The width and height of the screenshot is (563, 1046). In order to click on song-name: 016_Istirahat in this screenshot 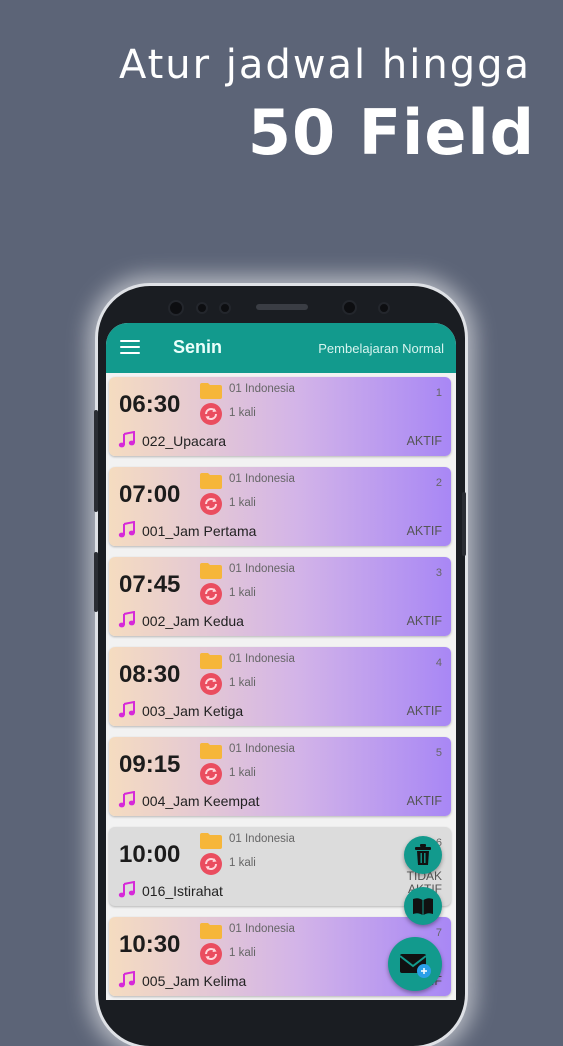, I will do `click(182, 891)`.